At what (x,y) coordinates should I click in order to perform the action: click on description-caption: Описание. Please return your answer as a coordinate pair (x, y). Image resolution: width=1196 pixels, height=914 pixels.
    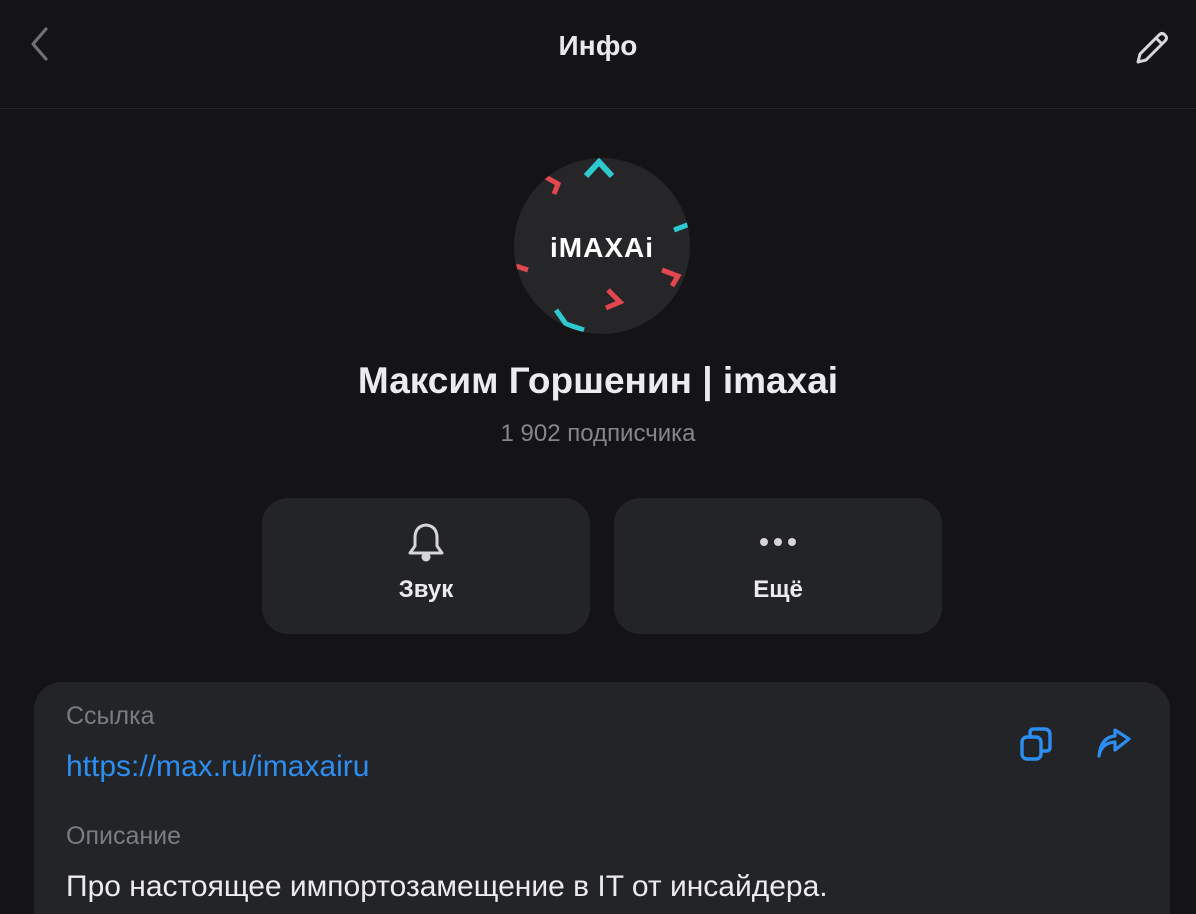
    Looking at the image, I should click on (124, 836).